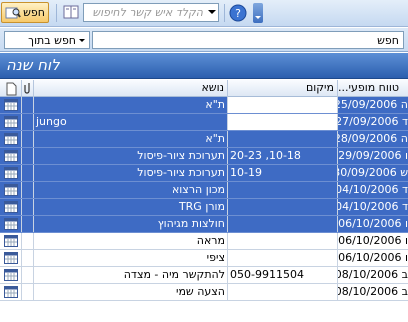 The width and height of the screenshot is (408, 322). I want to click on table-row: ציפי ו 06/10/2006, so click(204, 258).